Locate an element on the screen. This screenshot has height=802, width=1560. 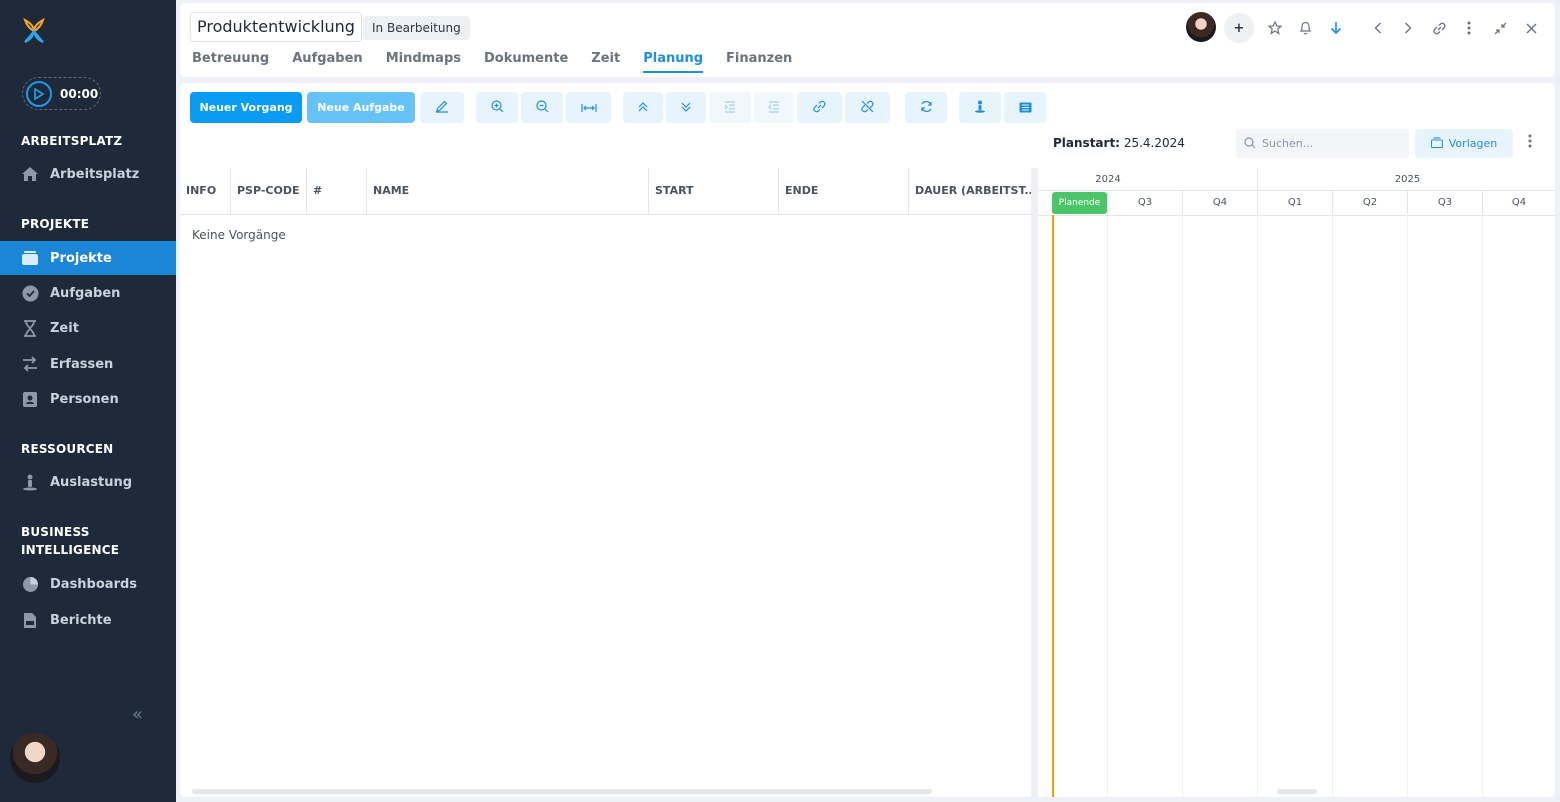
sidebar-item-aufgaben: Aufgaben is located at coordinates (88, 293).